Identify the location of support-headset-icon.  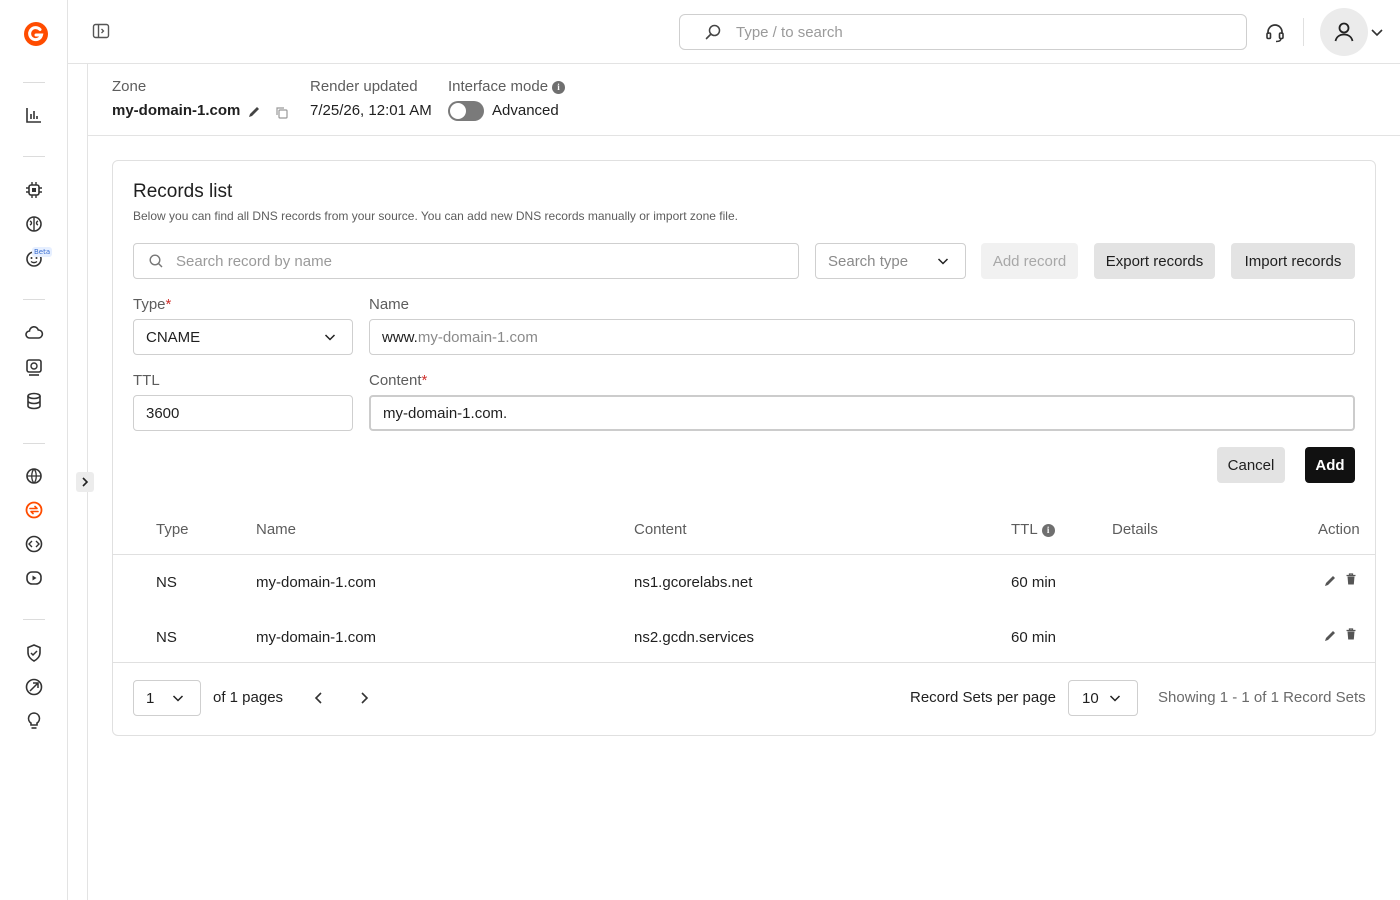
(1275, 33).